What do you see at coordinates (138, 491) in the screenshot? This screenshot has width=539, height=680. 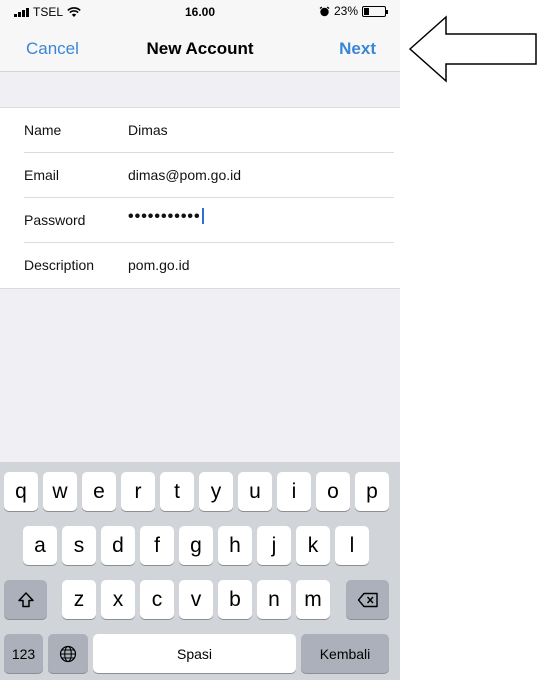 I see `key-r: r` at bounding box center [138, 491].